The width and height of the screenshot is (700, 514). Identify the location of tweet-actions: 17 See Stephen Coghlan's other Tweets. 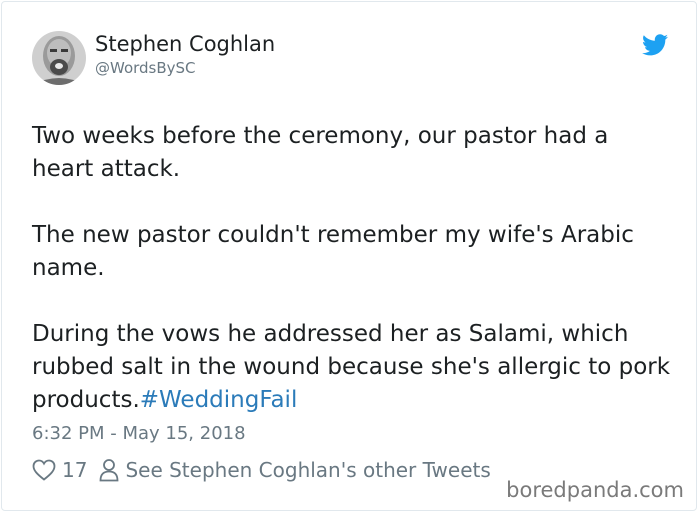
(261, 470).